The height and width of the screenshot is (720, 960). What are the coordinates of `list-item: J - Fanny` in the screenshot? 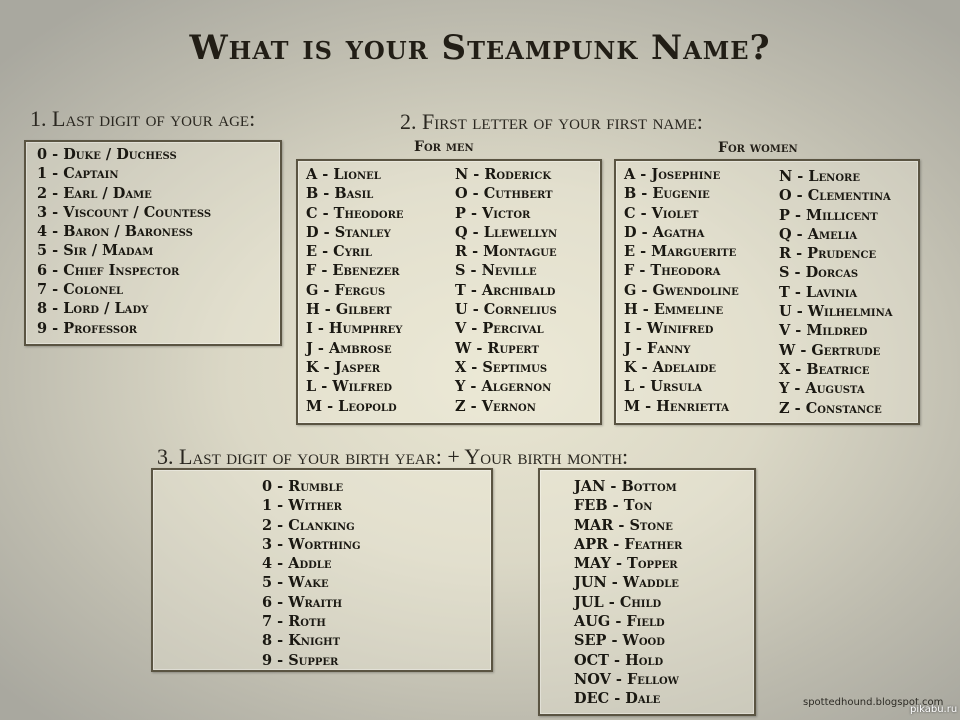 It's located at (657, 348).